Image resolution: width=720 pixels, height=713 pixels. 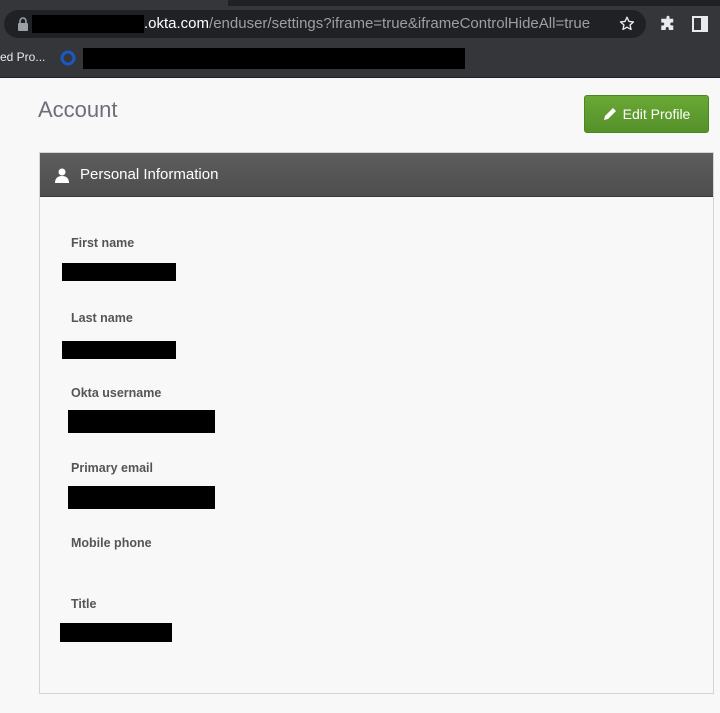 I want to click on star-icon, so click(x=627, y=24).